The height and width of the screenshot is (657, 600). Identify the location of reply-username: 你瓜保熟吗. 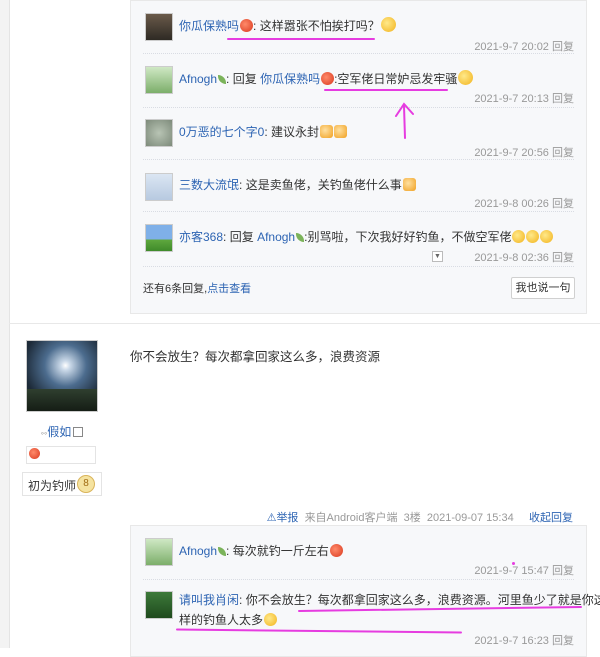
(209, 26).